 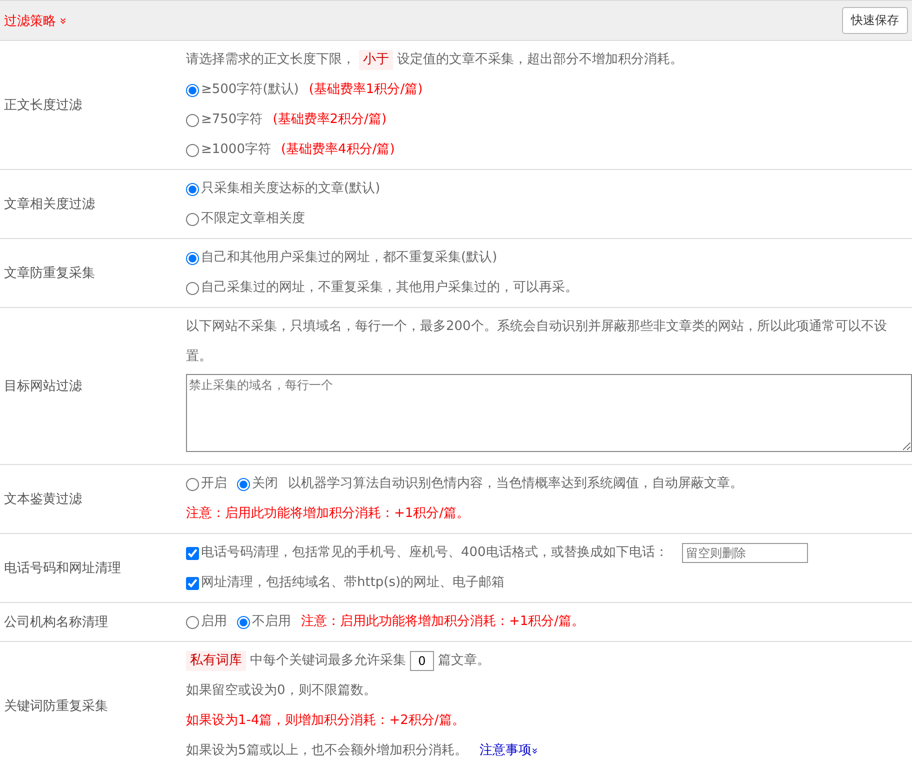 I want to click on phone-input-field: 留空则删除, so click(x=745, y=553).